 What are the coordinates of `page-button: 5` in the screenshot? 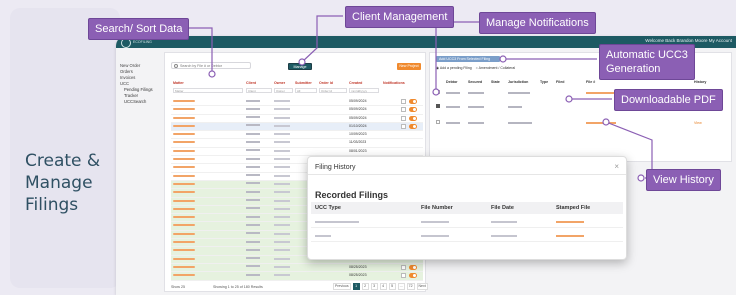 It's located at (392, 286).